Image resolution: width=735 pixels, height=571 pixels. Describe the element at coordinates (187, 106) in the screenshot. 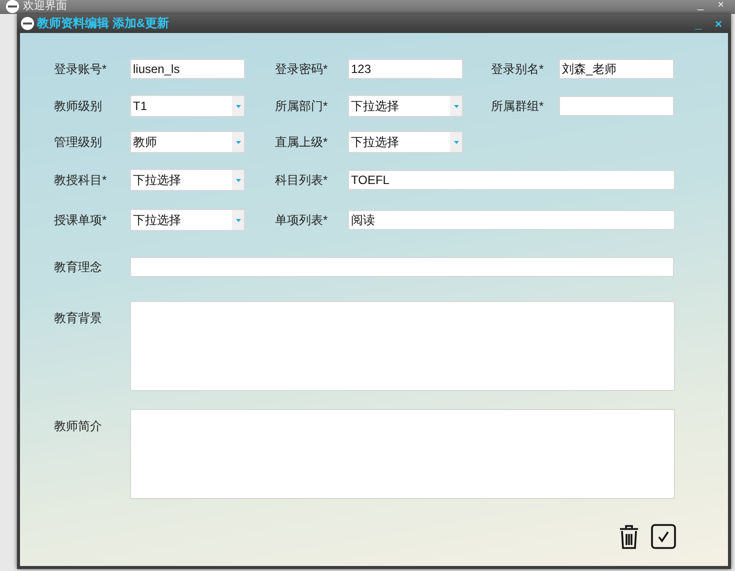

I see `dropdown: T1` at that location.